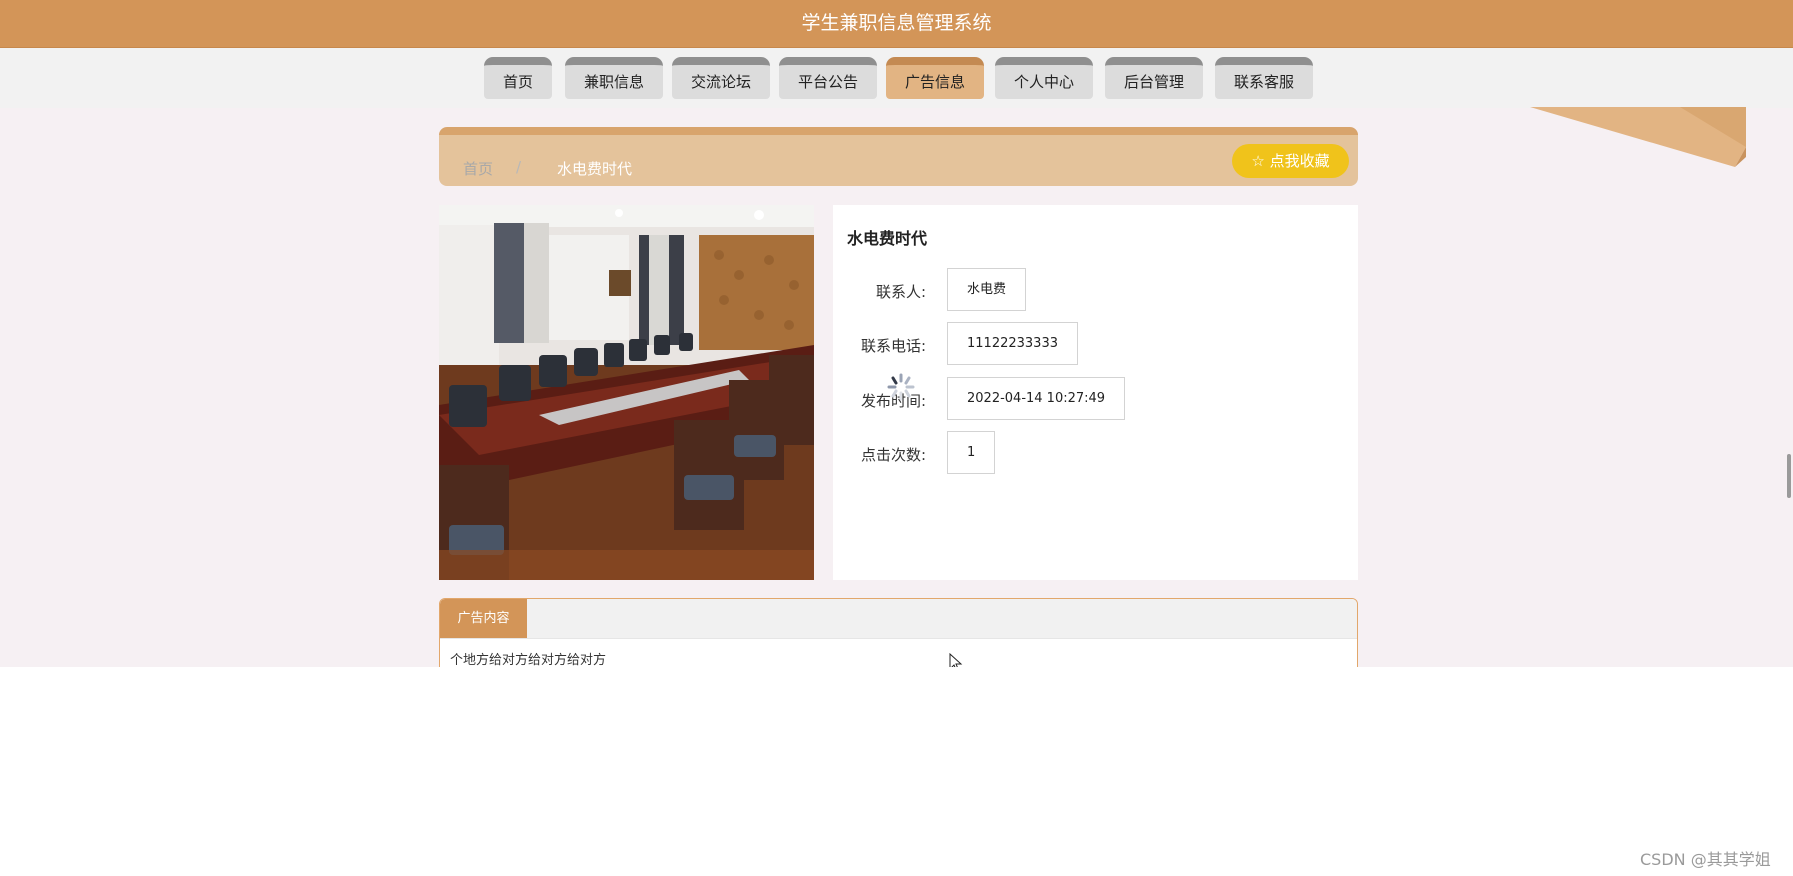 The image size is (1793, 876). What do you see at coordinates (896, 24) in the screenshot?
I see `system-title: 学生兼职信息管理系统` at bounding box center [896, 24].